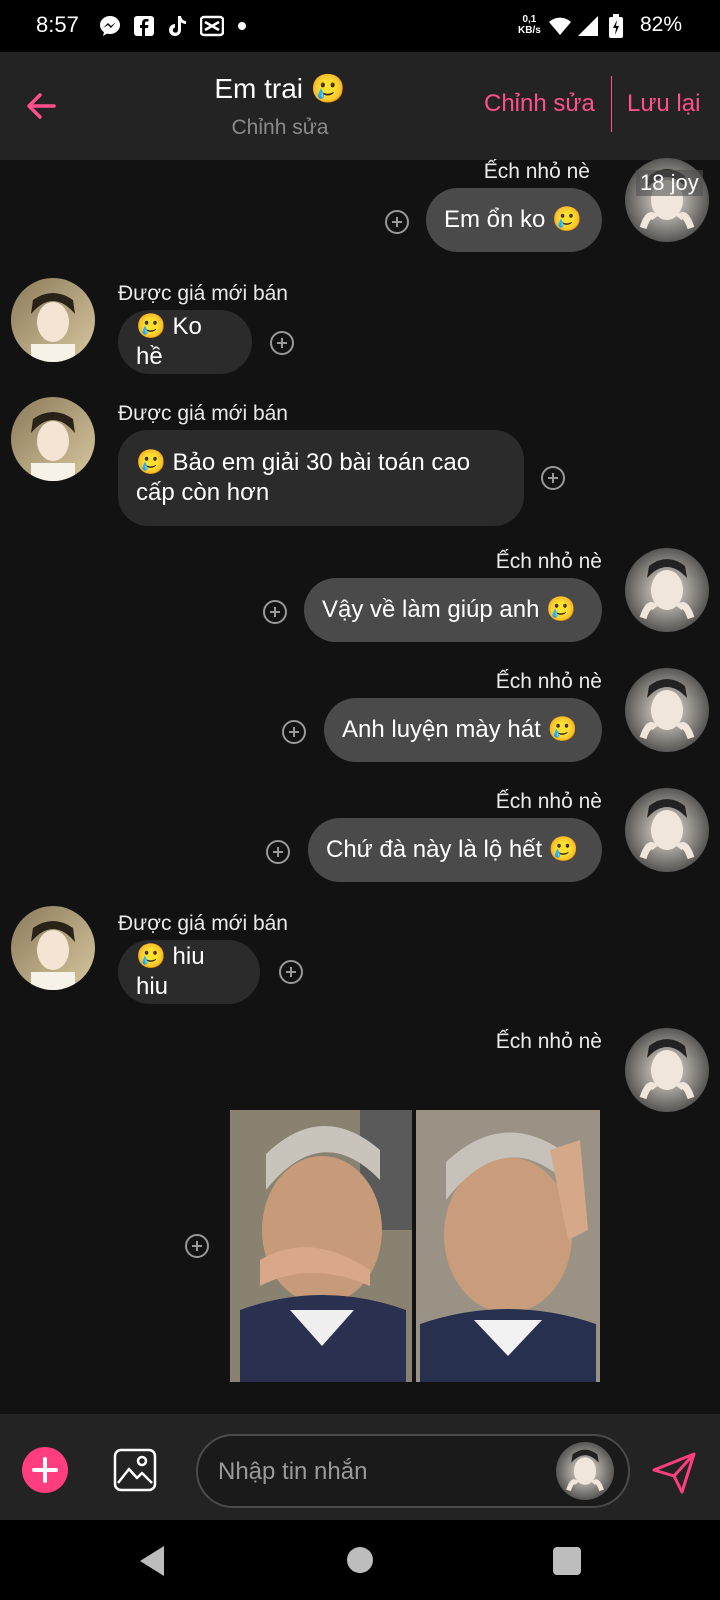 The image size is (720, 1600). I want to click on nav-recents-icon, so click(567, 1561).